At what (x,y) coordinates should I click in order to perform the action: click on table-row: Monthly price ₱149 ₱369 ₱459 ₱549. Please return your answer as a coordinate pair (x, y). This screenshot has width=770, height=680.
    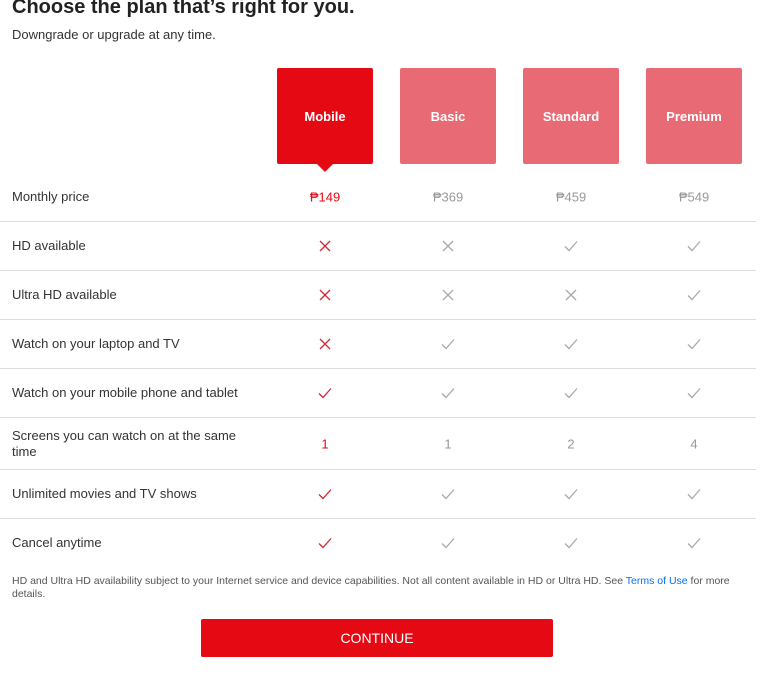
    Looking at the image, I should click on (378, 197).